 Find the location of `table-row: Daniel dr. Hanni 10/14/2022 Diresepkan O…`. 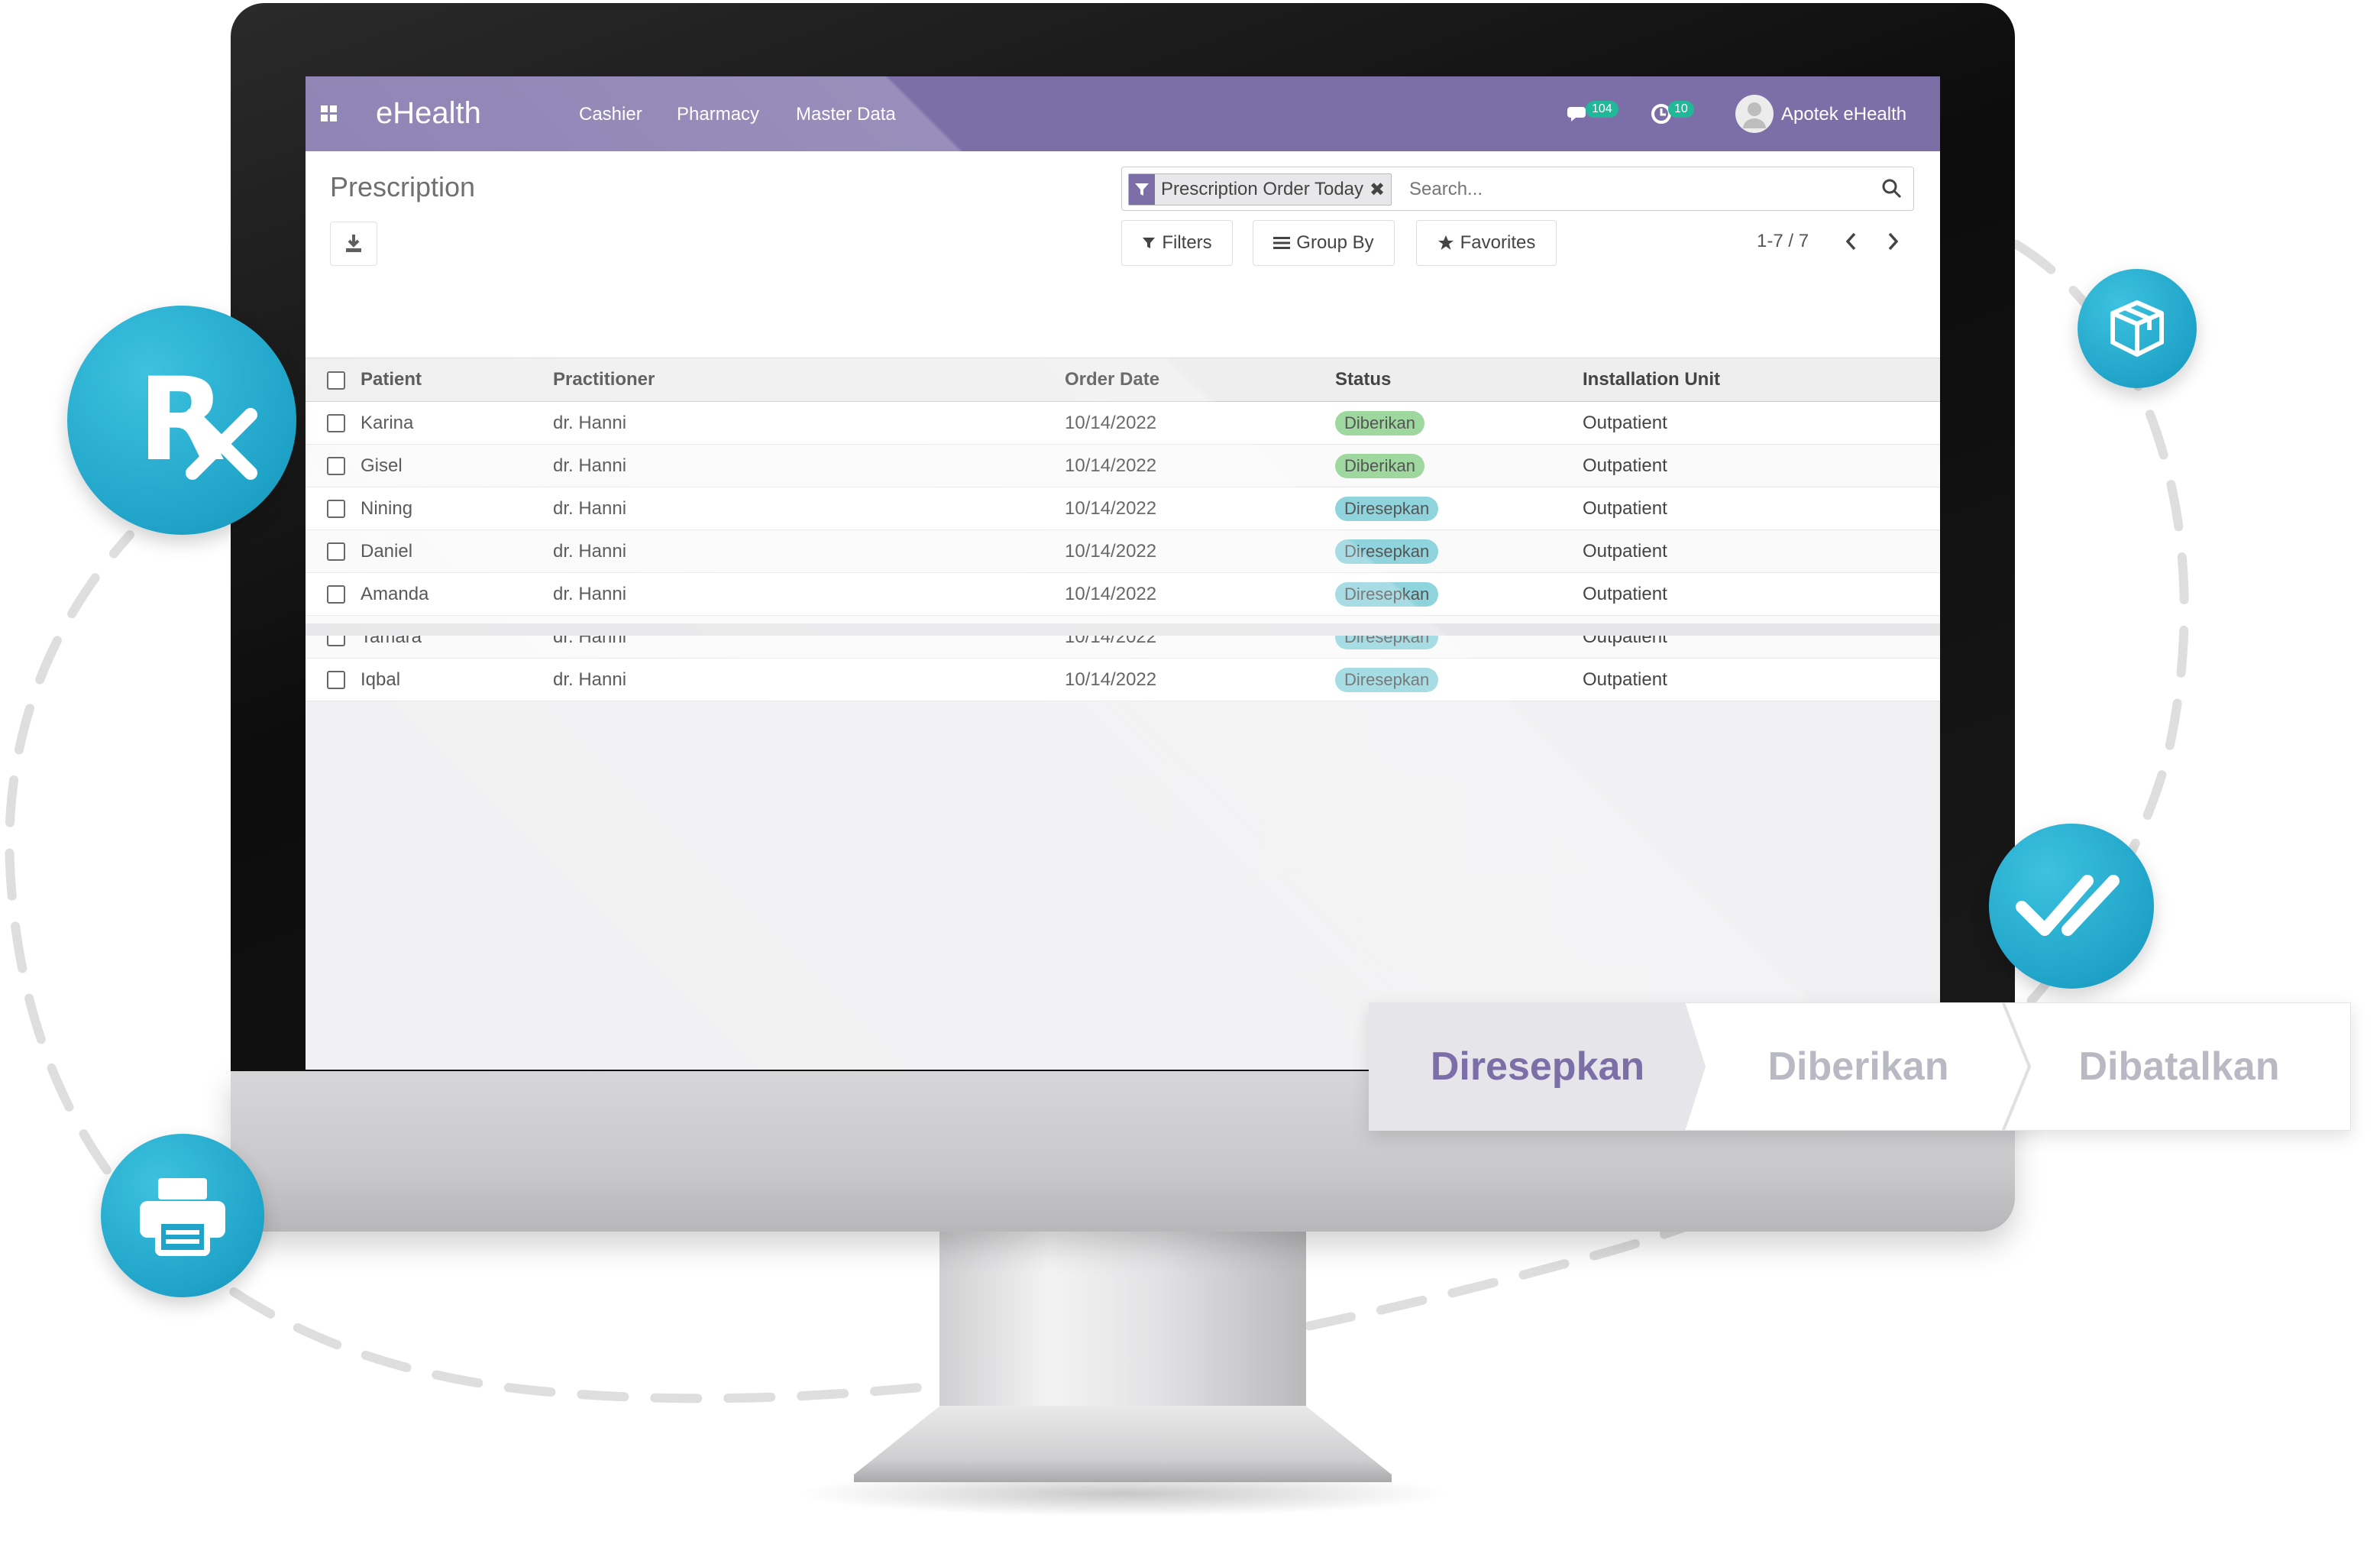

table-row: Daniel dr. Hanni 10/14/2022 Diresepkan O… is located at coordinates (1123, 551).